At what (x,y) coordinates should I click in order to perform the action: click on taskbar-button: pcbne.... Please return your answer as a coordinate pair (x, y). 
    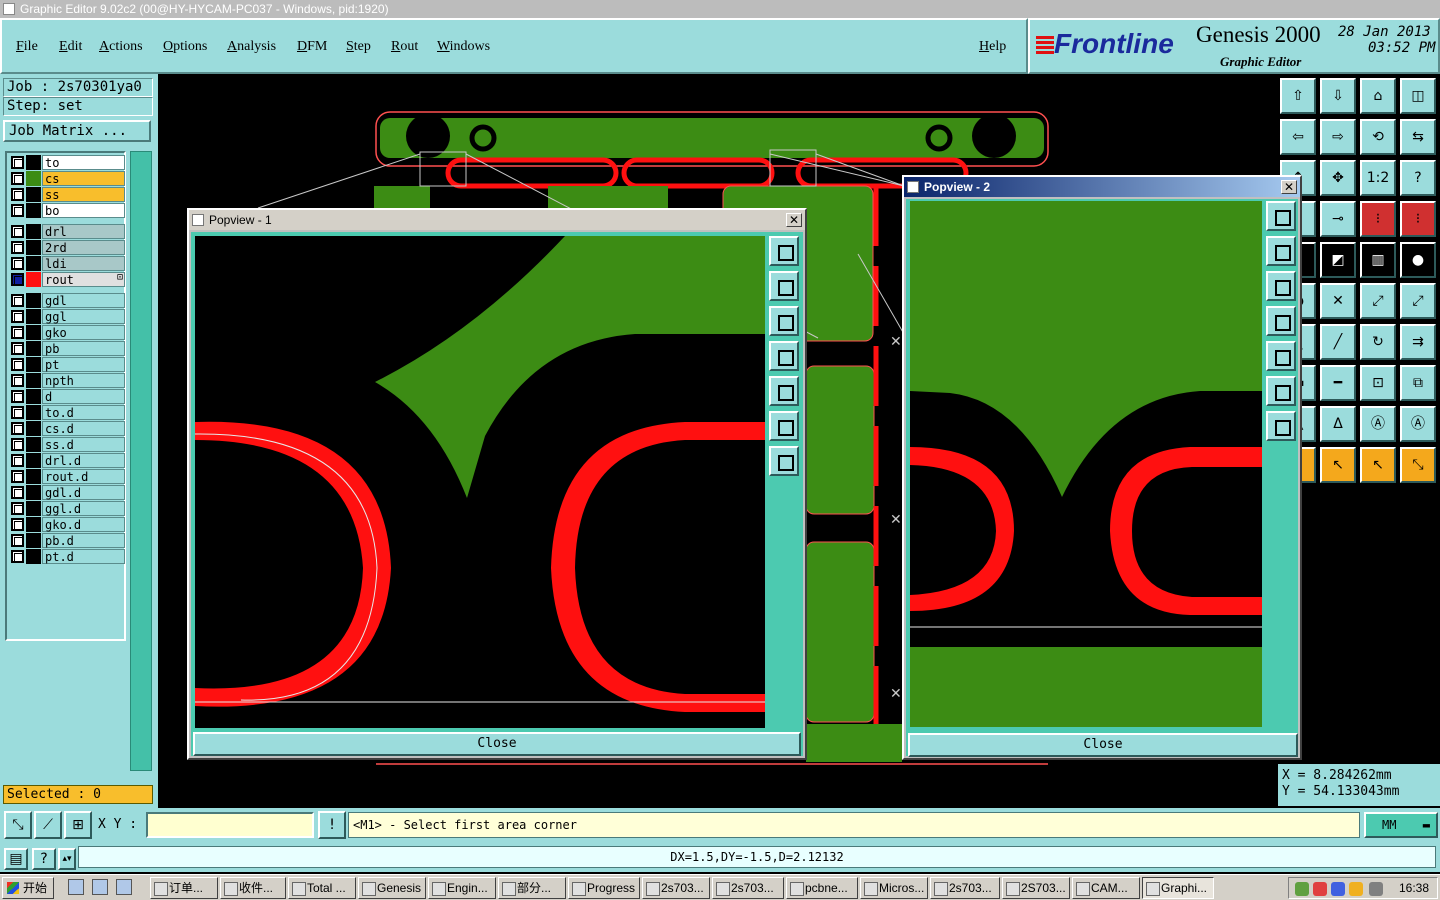
    Looking at the image, I should click on (822, 888).